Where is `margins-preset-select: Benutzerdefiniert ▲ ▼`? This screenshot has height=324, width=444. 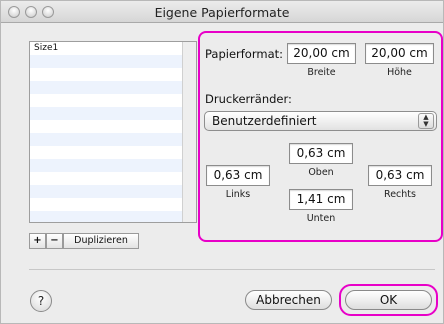 margins-preset-select: Benutzerdefiniert ▲ ▼ is located at coordinates (320, 121).